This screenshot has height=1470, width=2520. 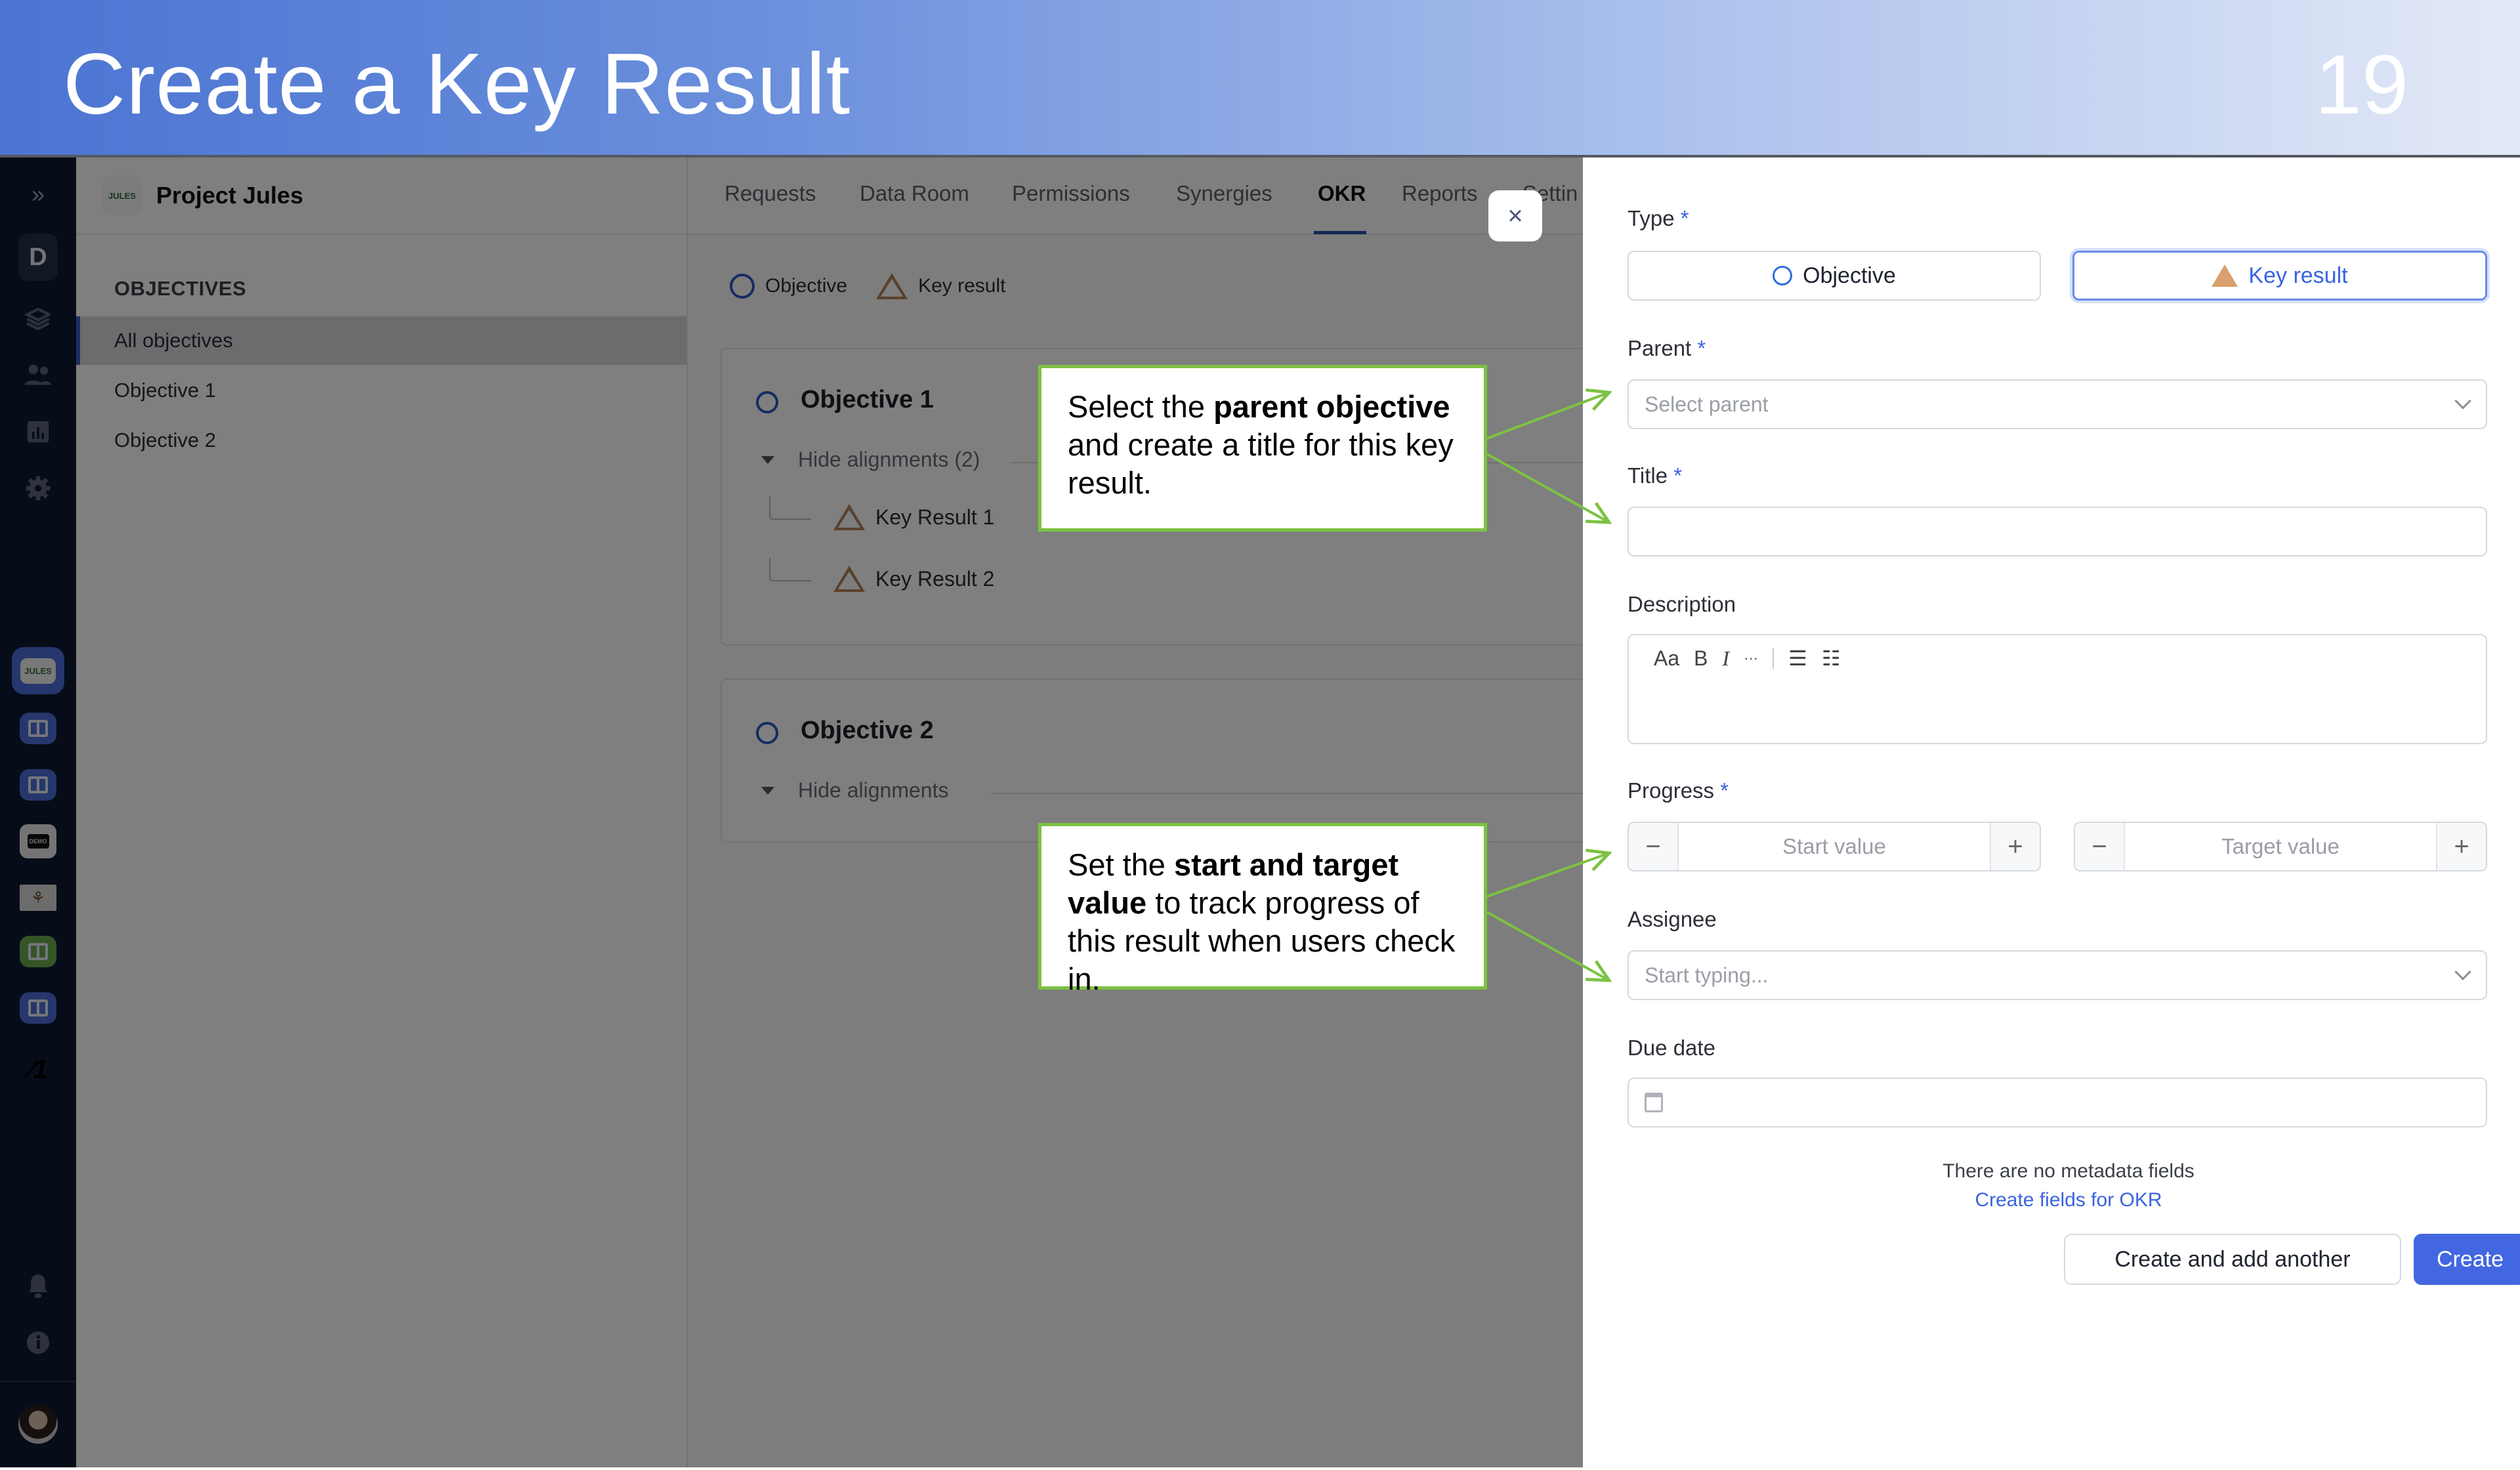 I want to click on type-objective-button: Objective, so click(x=1834, y=276).